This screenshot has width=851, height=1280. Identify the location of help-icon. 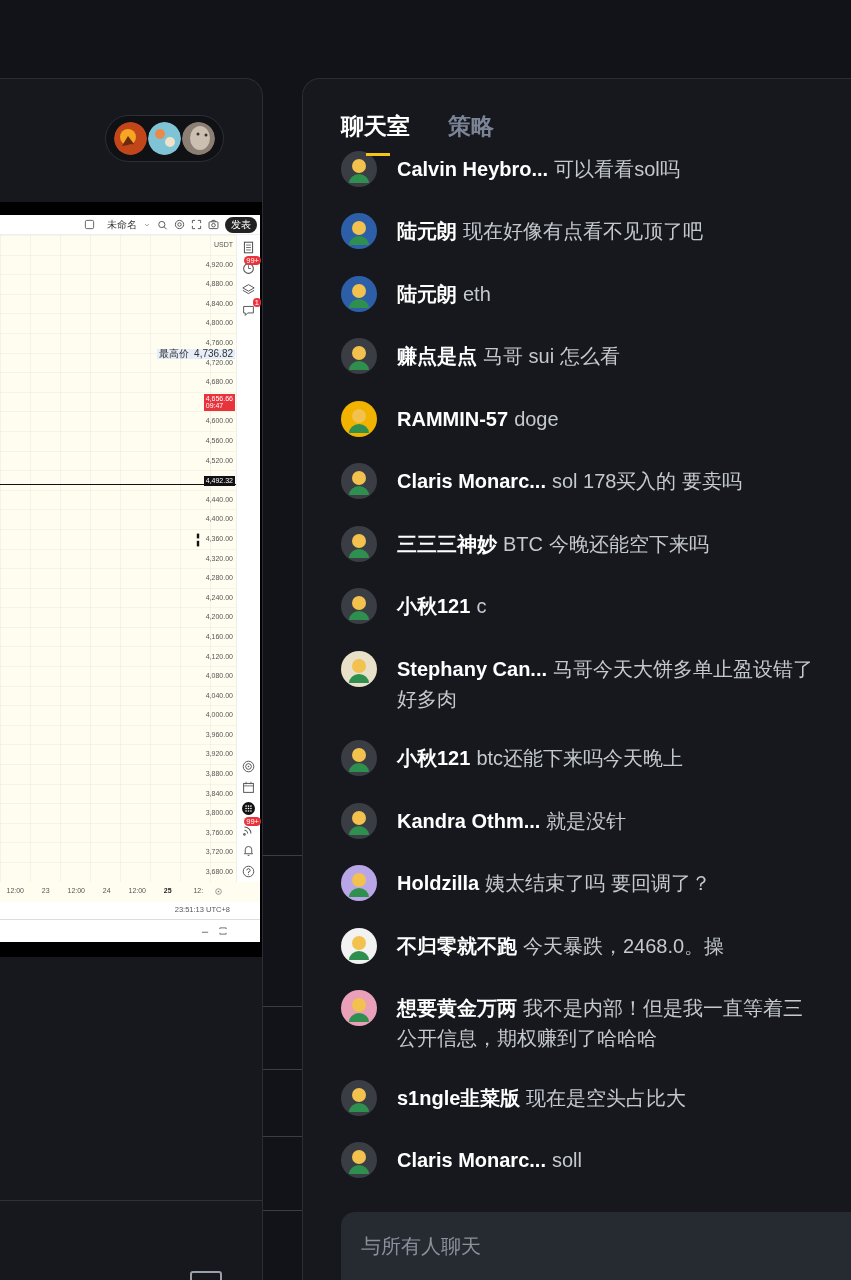
(248, 871).